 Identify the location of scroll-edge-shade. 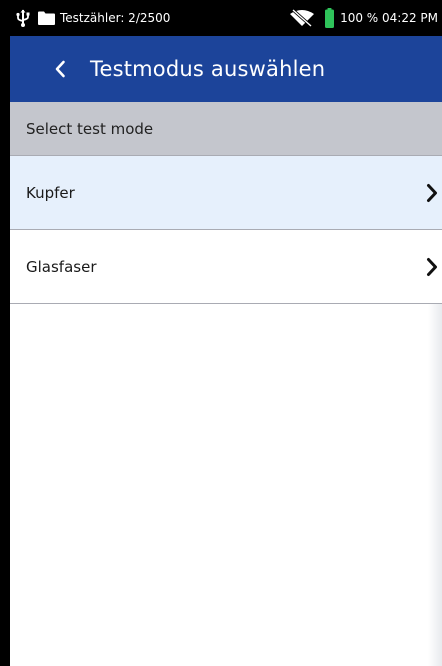
(435, 485).